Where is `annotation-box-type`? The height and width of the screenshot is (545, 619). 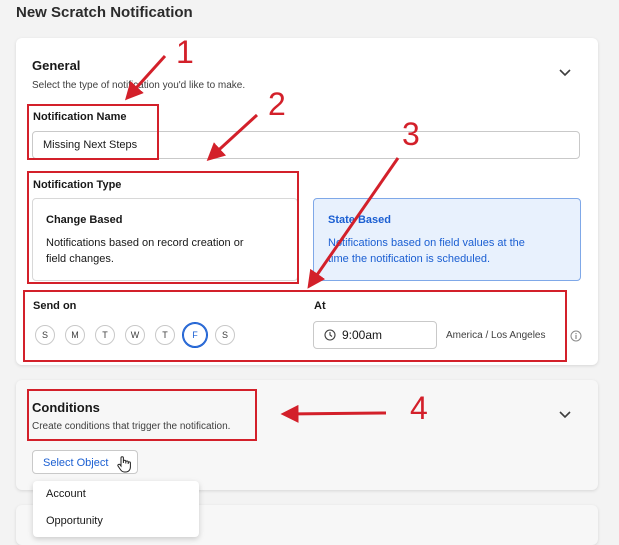 annotation-box-type is located at coordinates (163, 227).